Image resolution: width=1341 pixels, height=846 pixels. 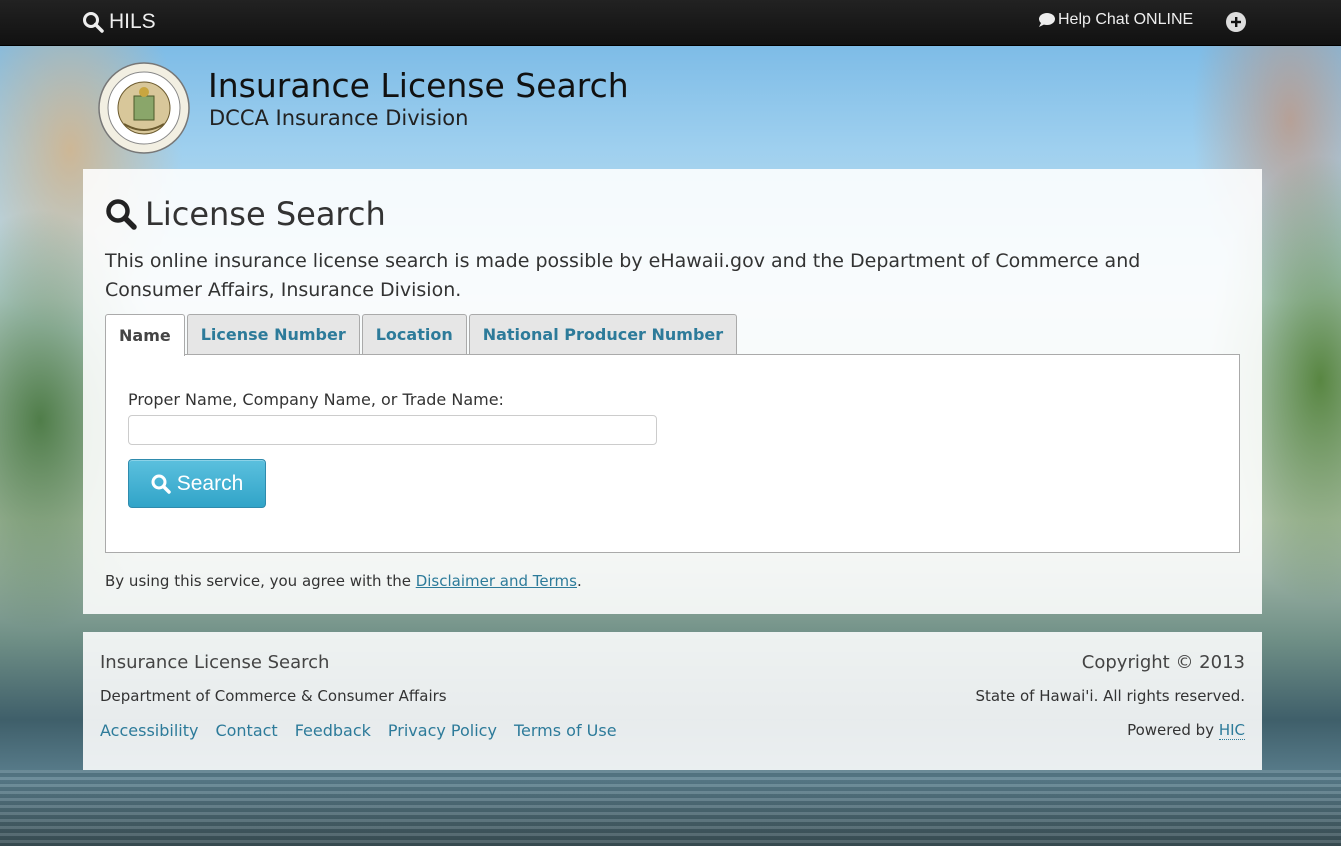 What do you see at coordinates (670, 808) in the screenshot?
I see `background-water` at bounding box center [670, 808].